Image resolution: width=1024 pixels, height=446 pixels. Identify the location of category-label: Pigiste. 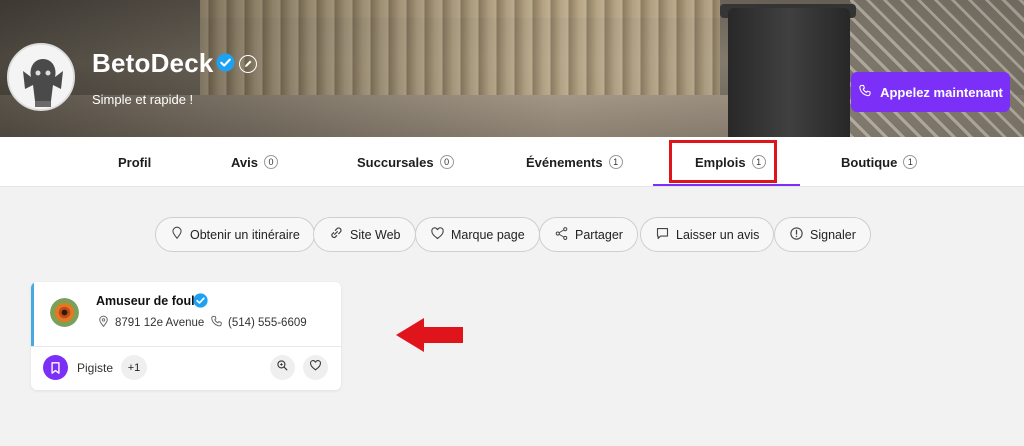
(95, 368).